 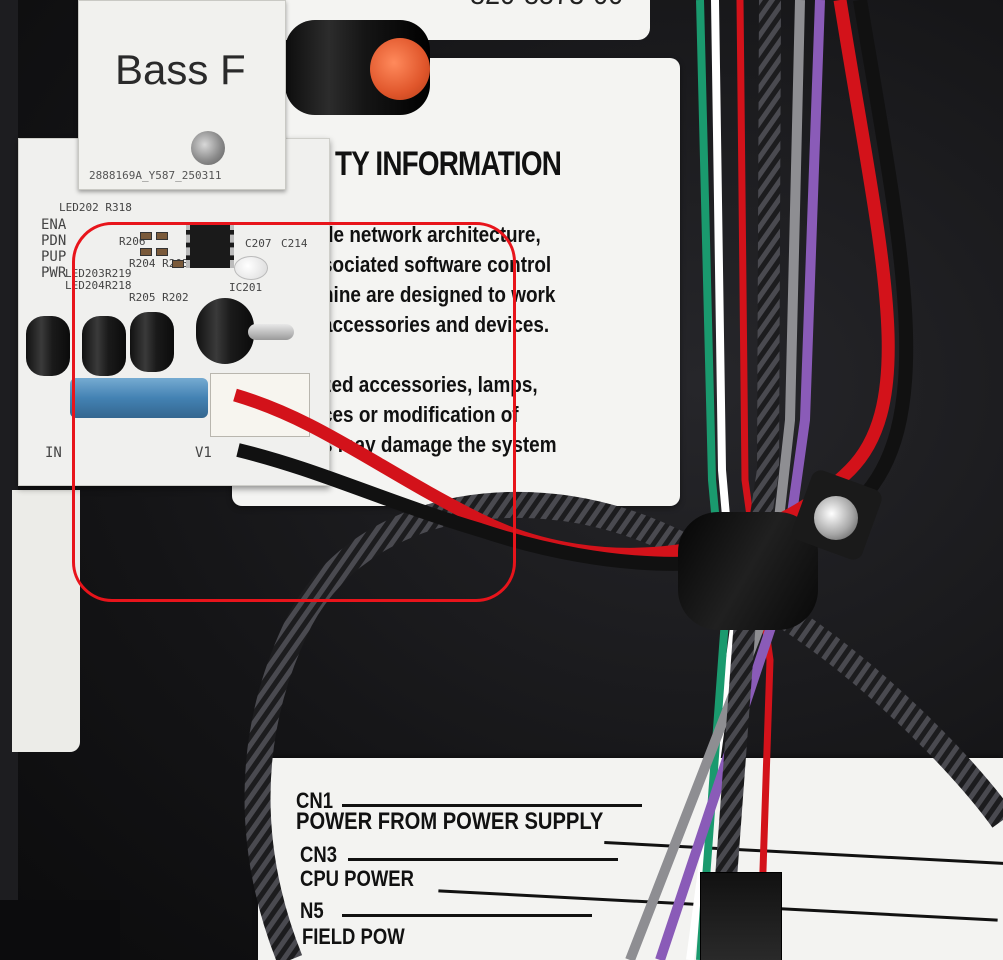 What do you see at coordinates (836, 518) in the screenshot?
I see `clip-screw` at bounding box center [836, 518].